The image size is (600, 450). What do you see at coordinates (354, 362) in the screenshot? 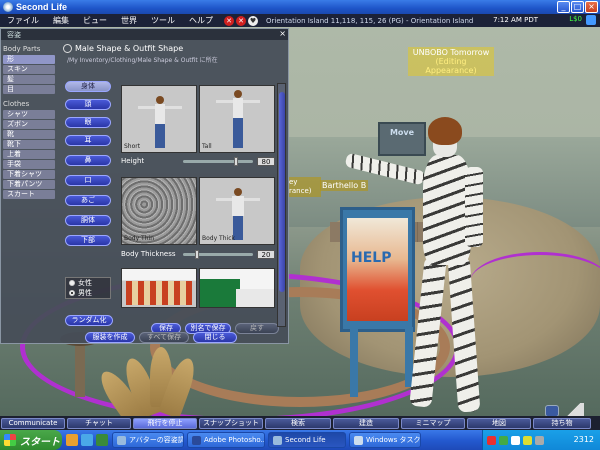
I see `billboard-post` at bounding box center [354, 362].